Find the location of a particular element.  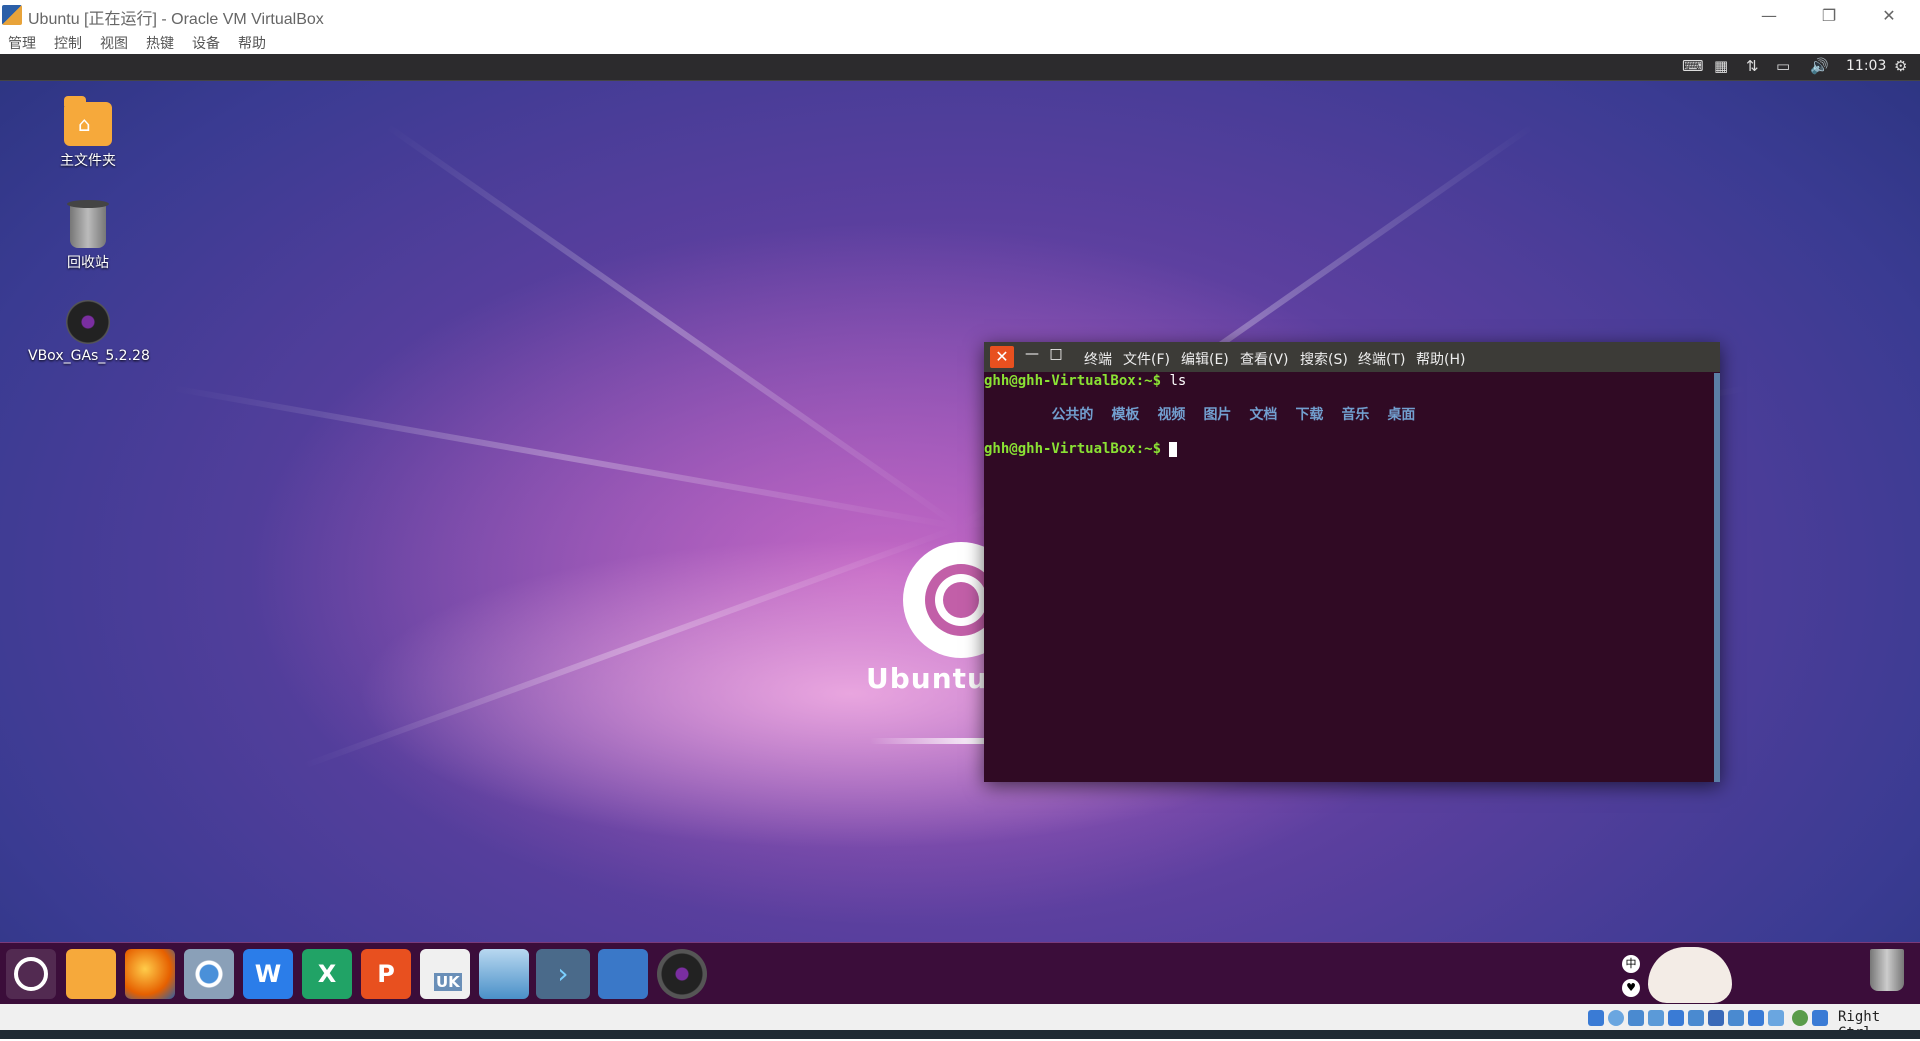

dir-entry: 文档 is located at coordinates (1263, 415).